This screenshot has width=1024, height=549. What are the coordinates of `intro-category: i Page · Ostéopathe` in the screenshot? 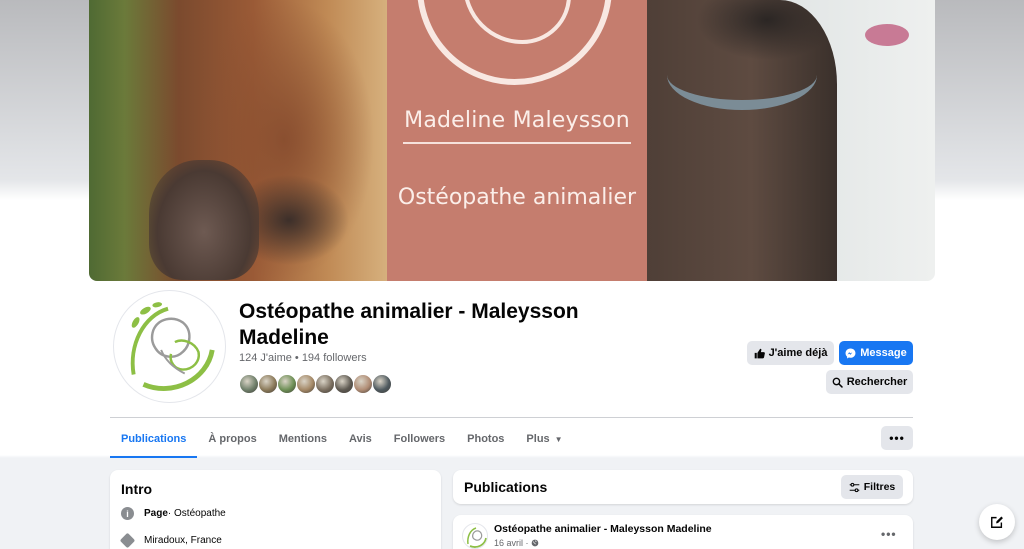 It's located at (173, 513).